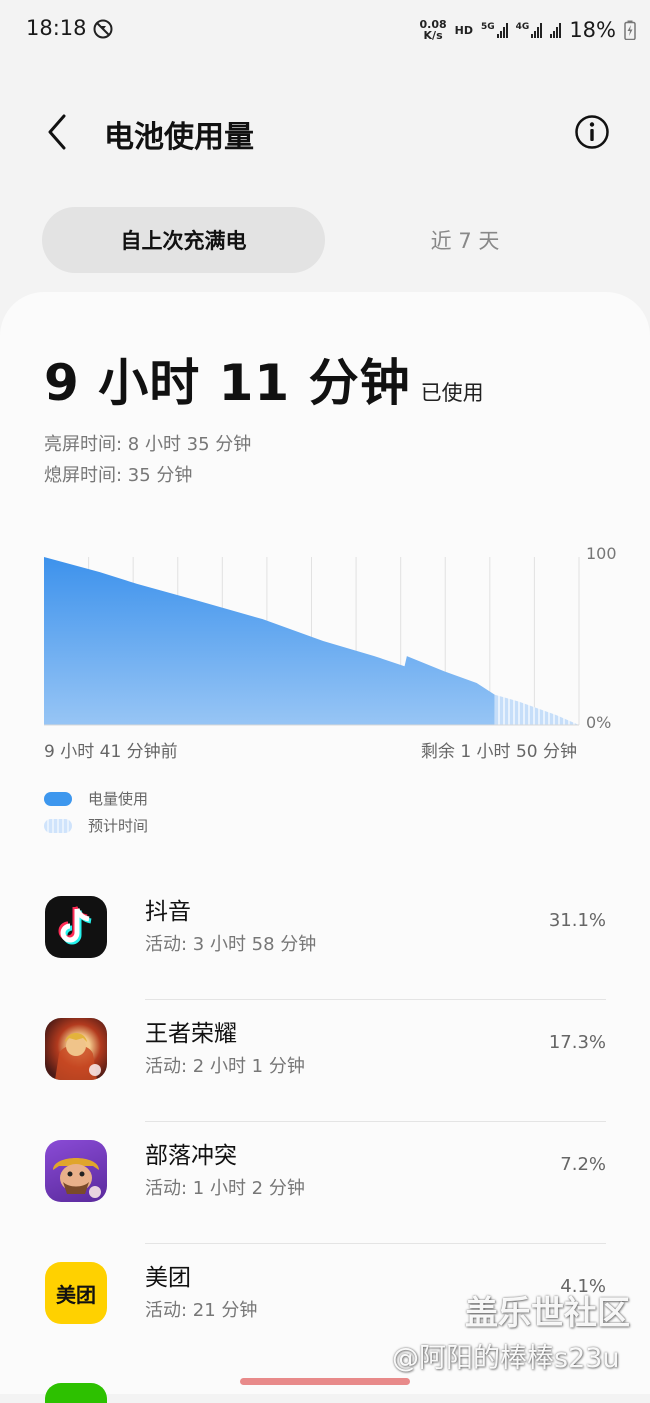 The height and width of the screenshot is (1403, 650). Describe the element at coordinates (325, 1061) in the screenshot. I see `list-item-honor-of-kings: 王者荣耀 活动: 2 小时 1 分钟 17.3%` at that location.